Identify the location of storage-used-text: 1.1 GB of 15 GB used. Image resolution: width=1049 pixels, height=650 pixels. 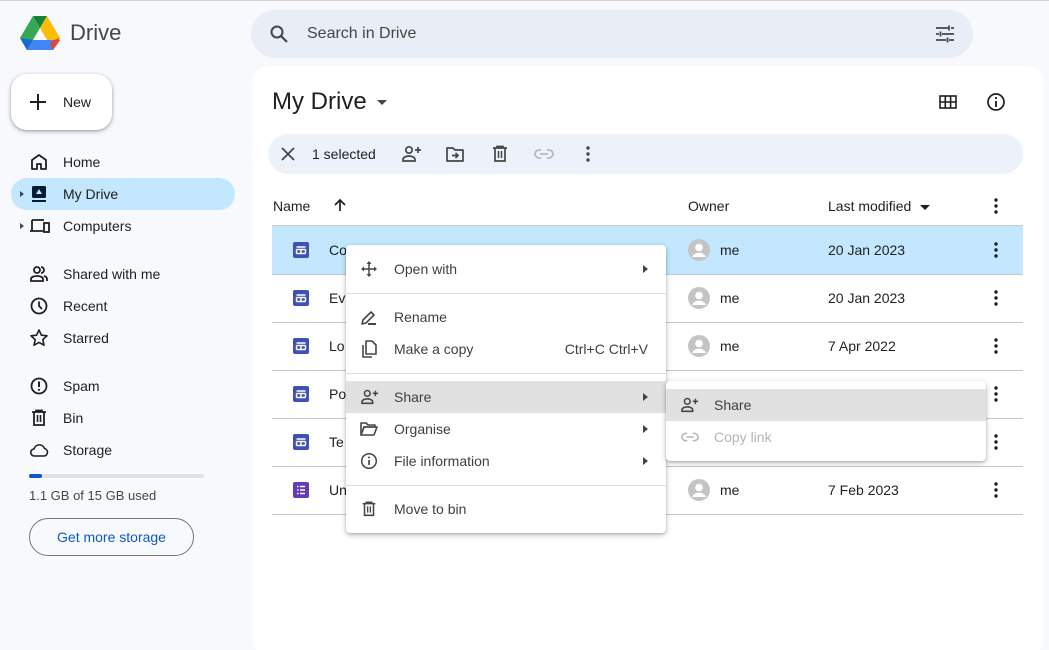
(93, 495).